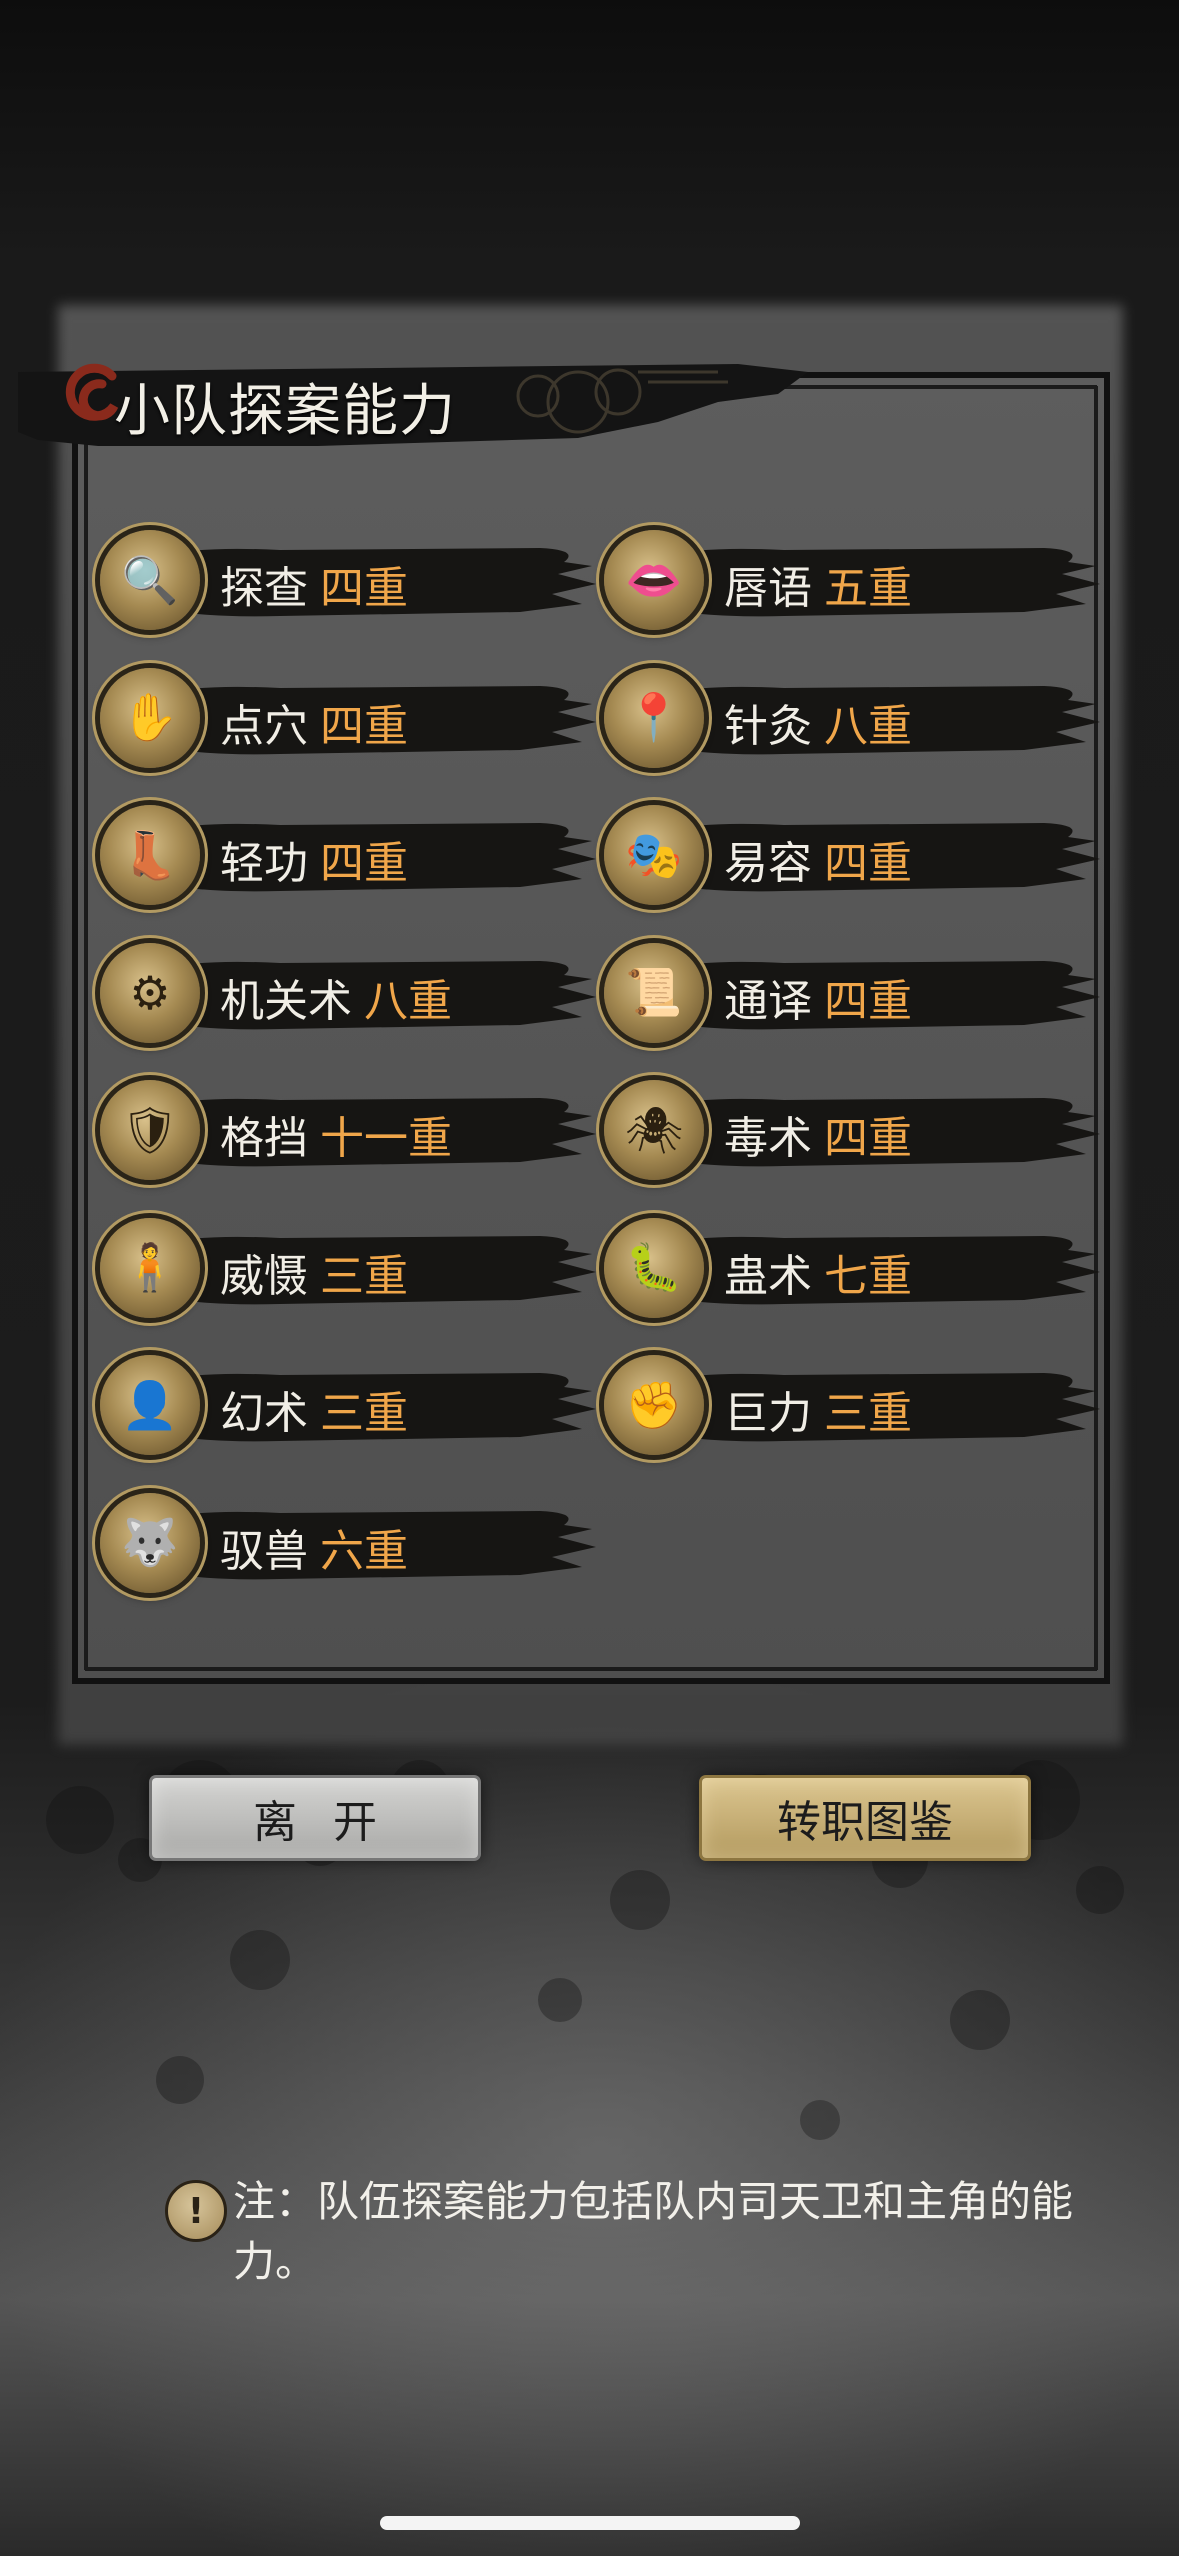  I want to click on ability-label: 毒术 四重, so click(818, 1134).